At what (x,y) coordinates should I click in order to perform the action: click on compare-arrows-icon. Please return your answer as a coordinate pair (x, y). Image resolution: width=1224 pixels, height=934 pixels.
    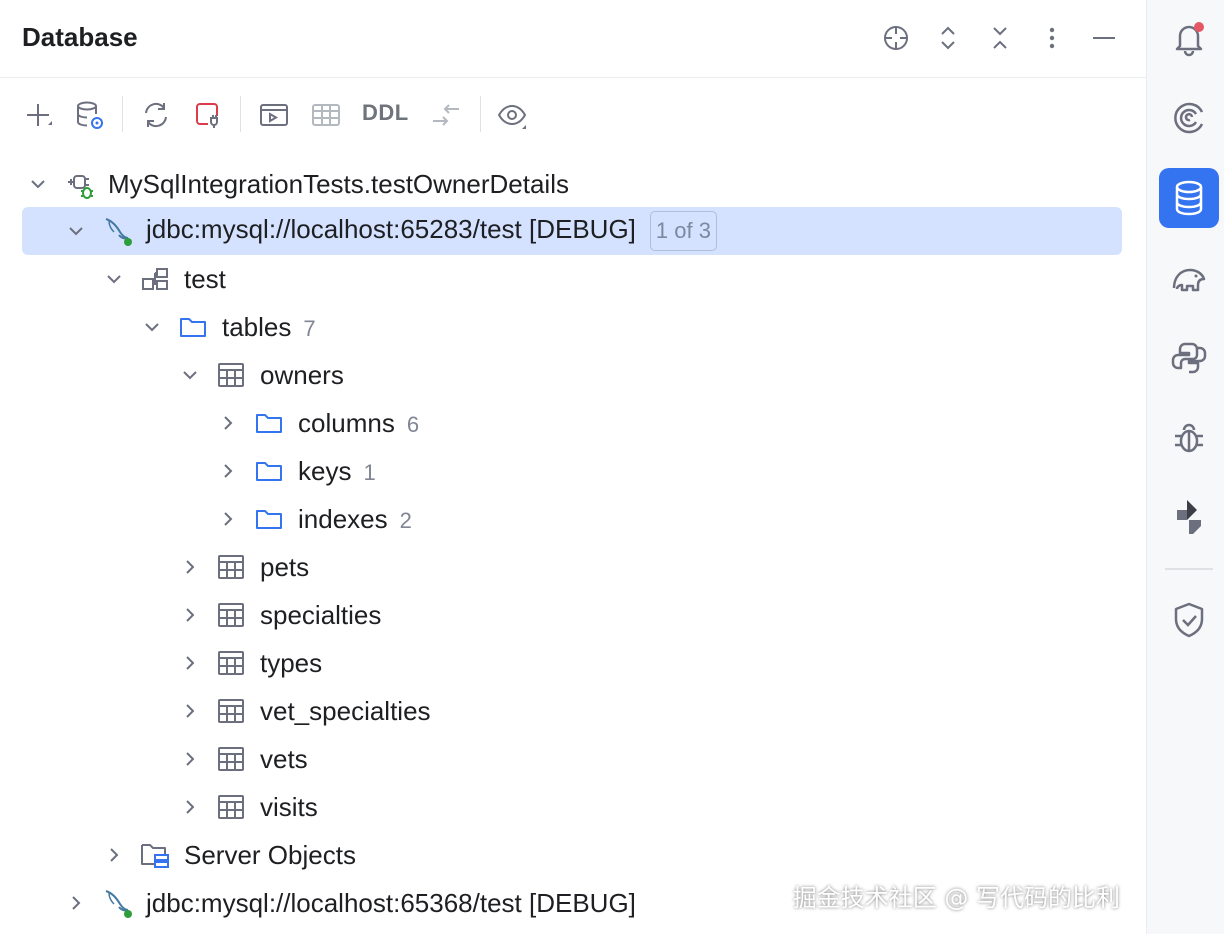
    Looking at the image, I should click on (446, 115).